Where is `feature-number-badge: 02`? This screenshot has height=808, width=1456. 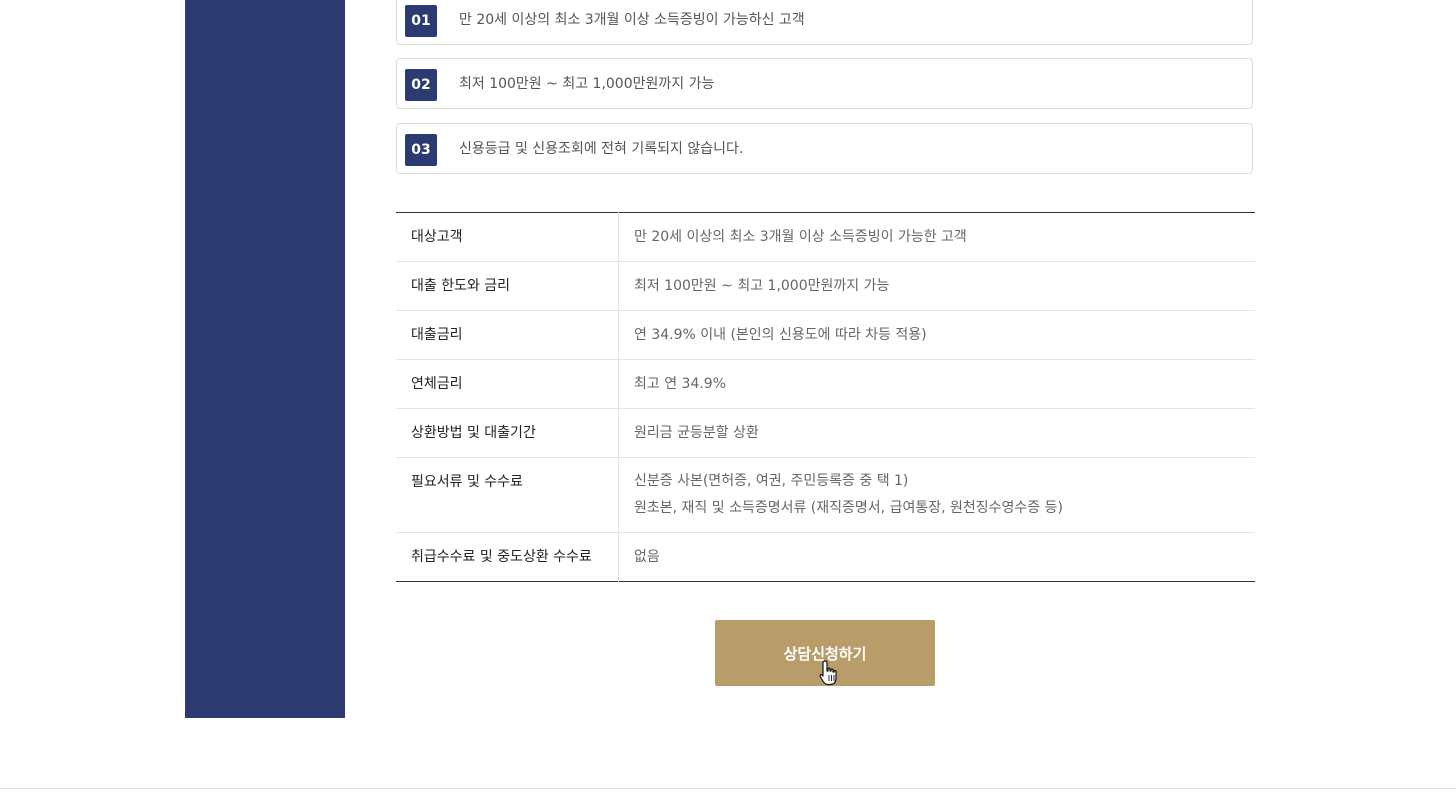 feature-number-badge: 02 is located at coordinates (421, 85).